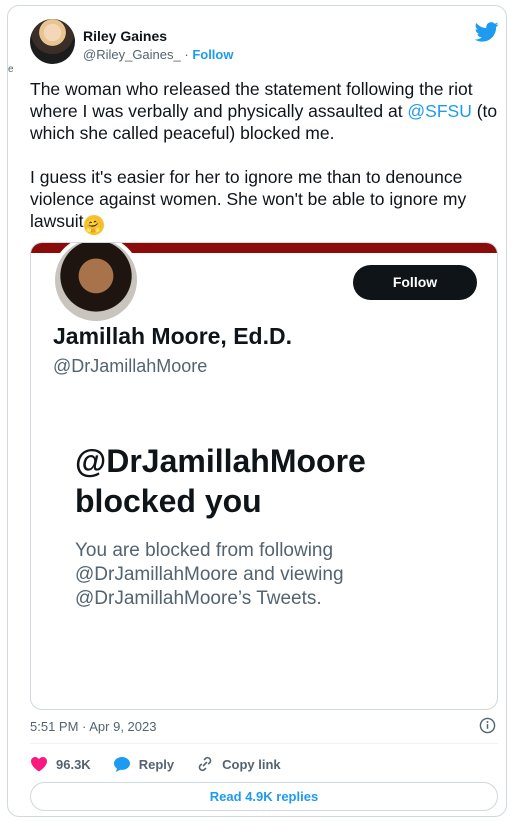 Image resolution: width=511 pixels, height=822 pixels. I want to click on tweet-timestamp: 5:51 PM · Apr 9, 2023, so click(93, 726).